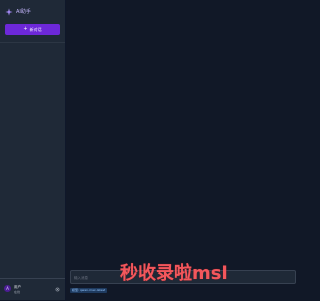  I want to click on gear-icon, so click(57, 289).